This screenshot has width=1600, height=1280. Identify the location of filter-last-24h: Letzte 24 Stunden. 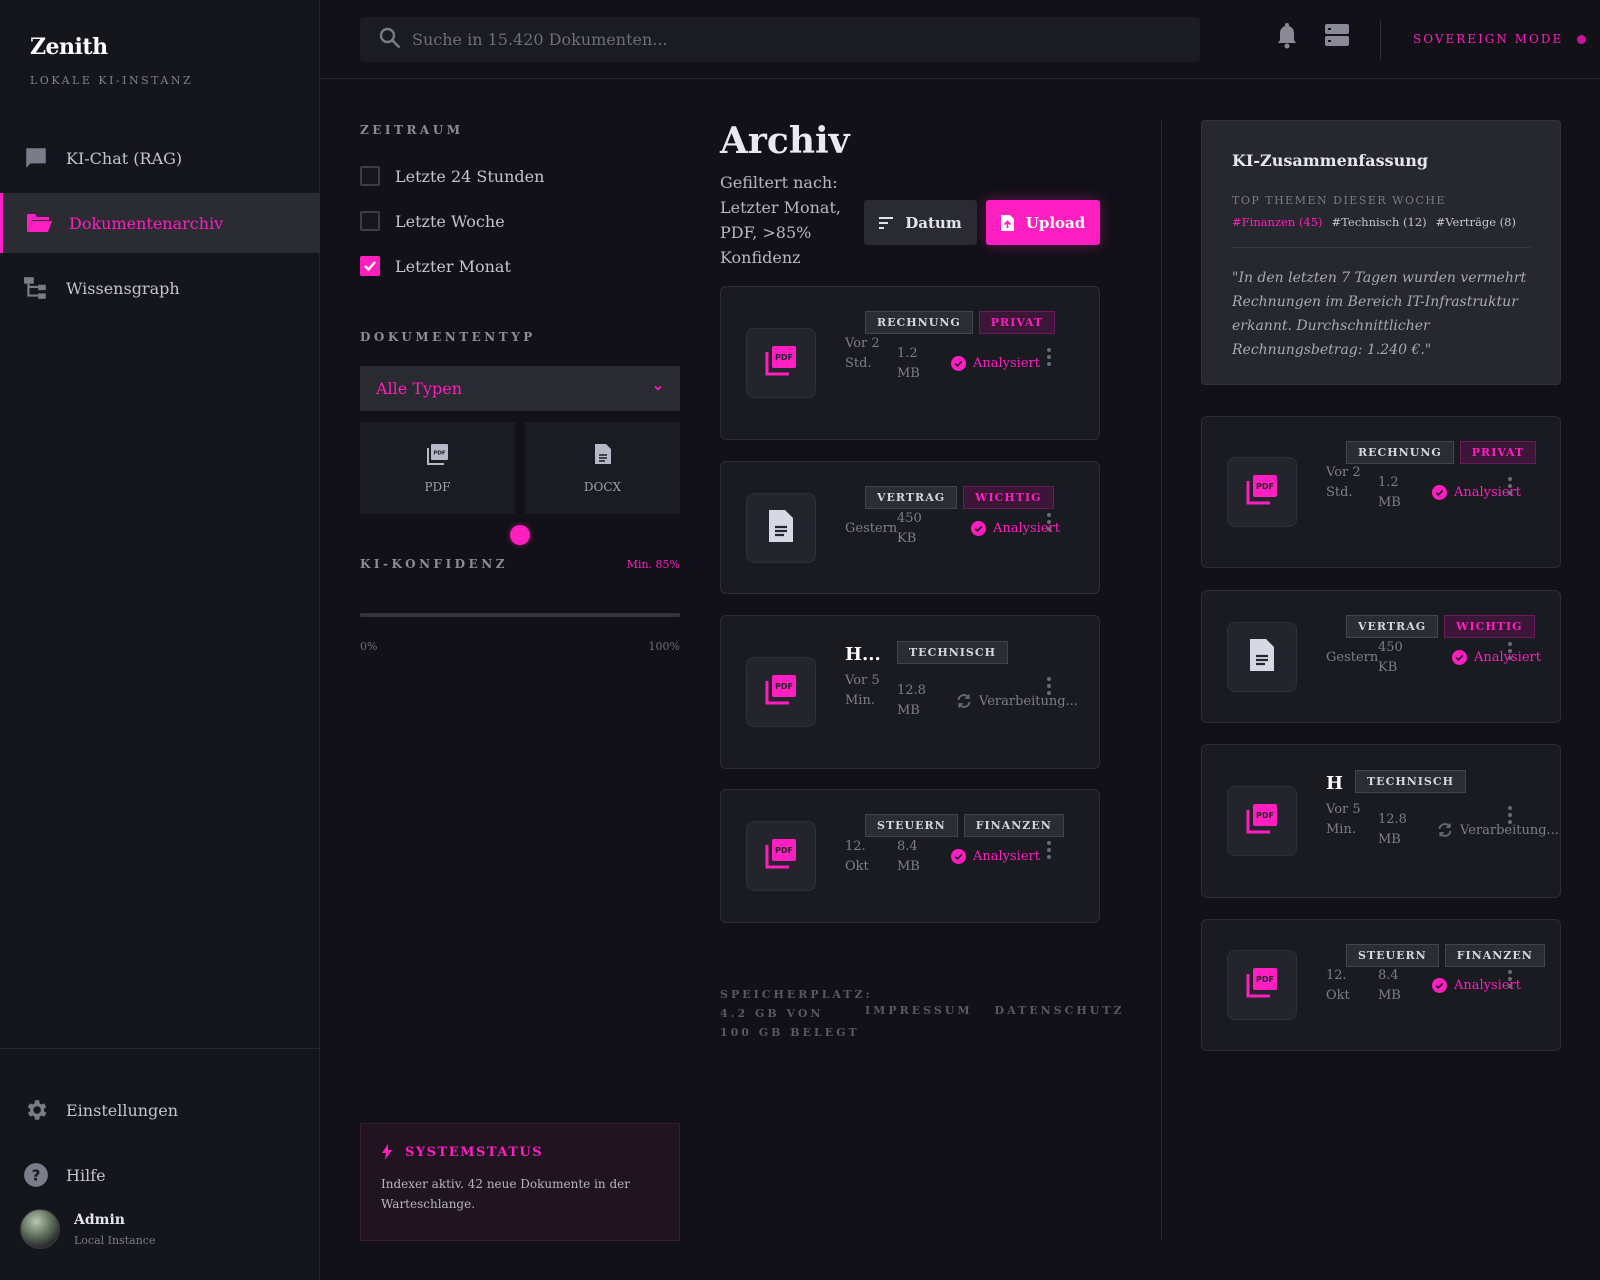
(452, 176).